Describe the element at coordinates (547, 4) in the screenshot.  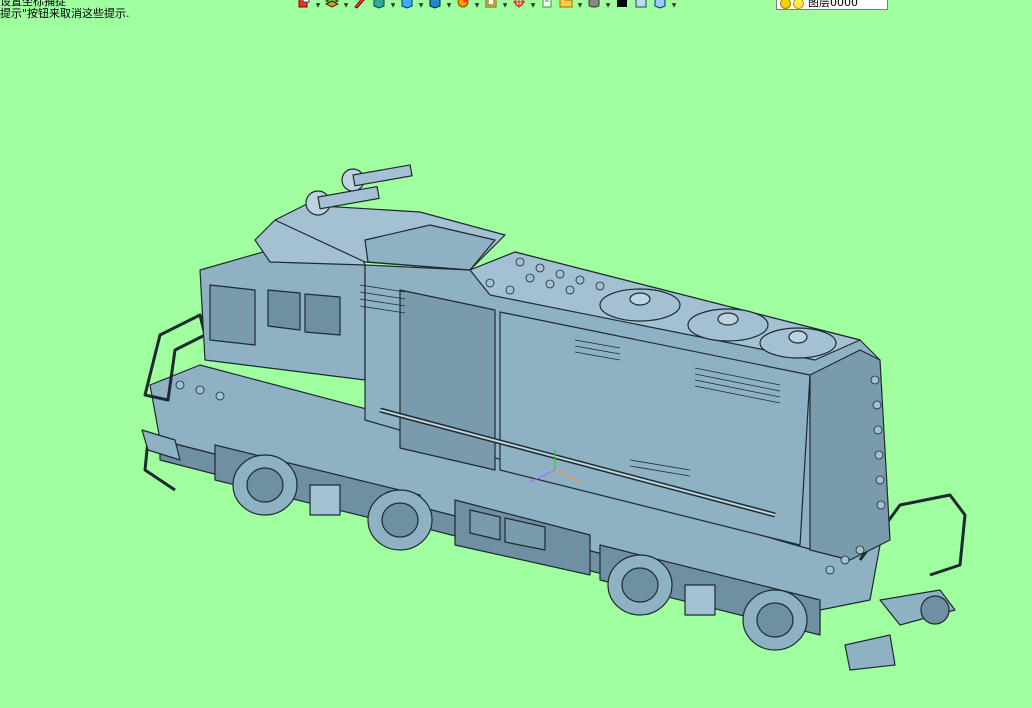
I see `copy-icon` at that location.